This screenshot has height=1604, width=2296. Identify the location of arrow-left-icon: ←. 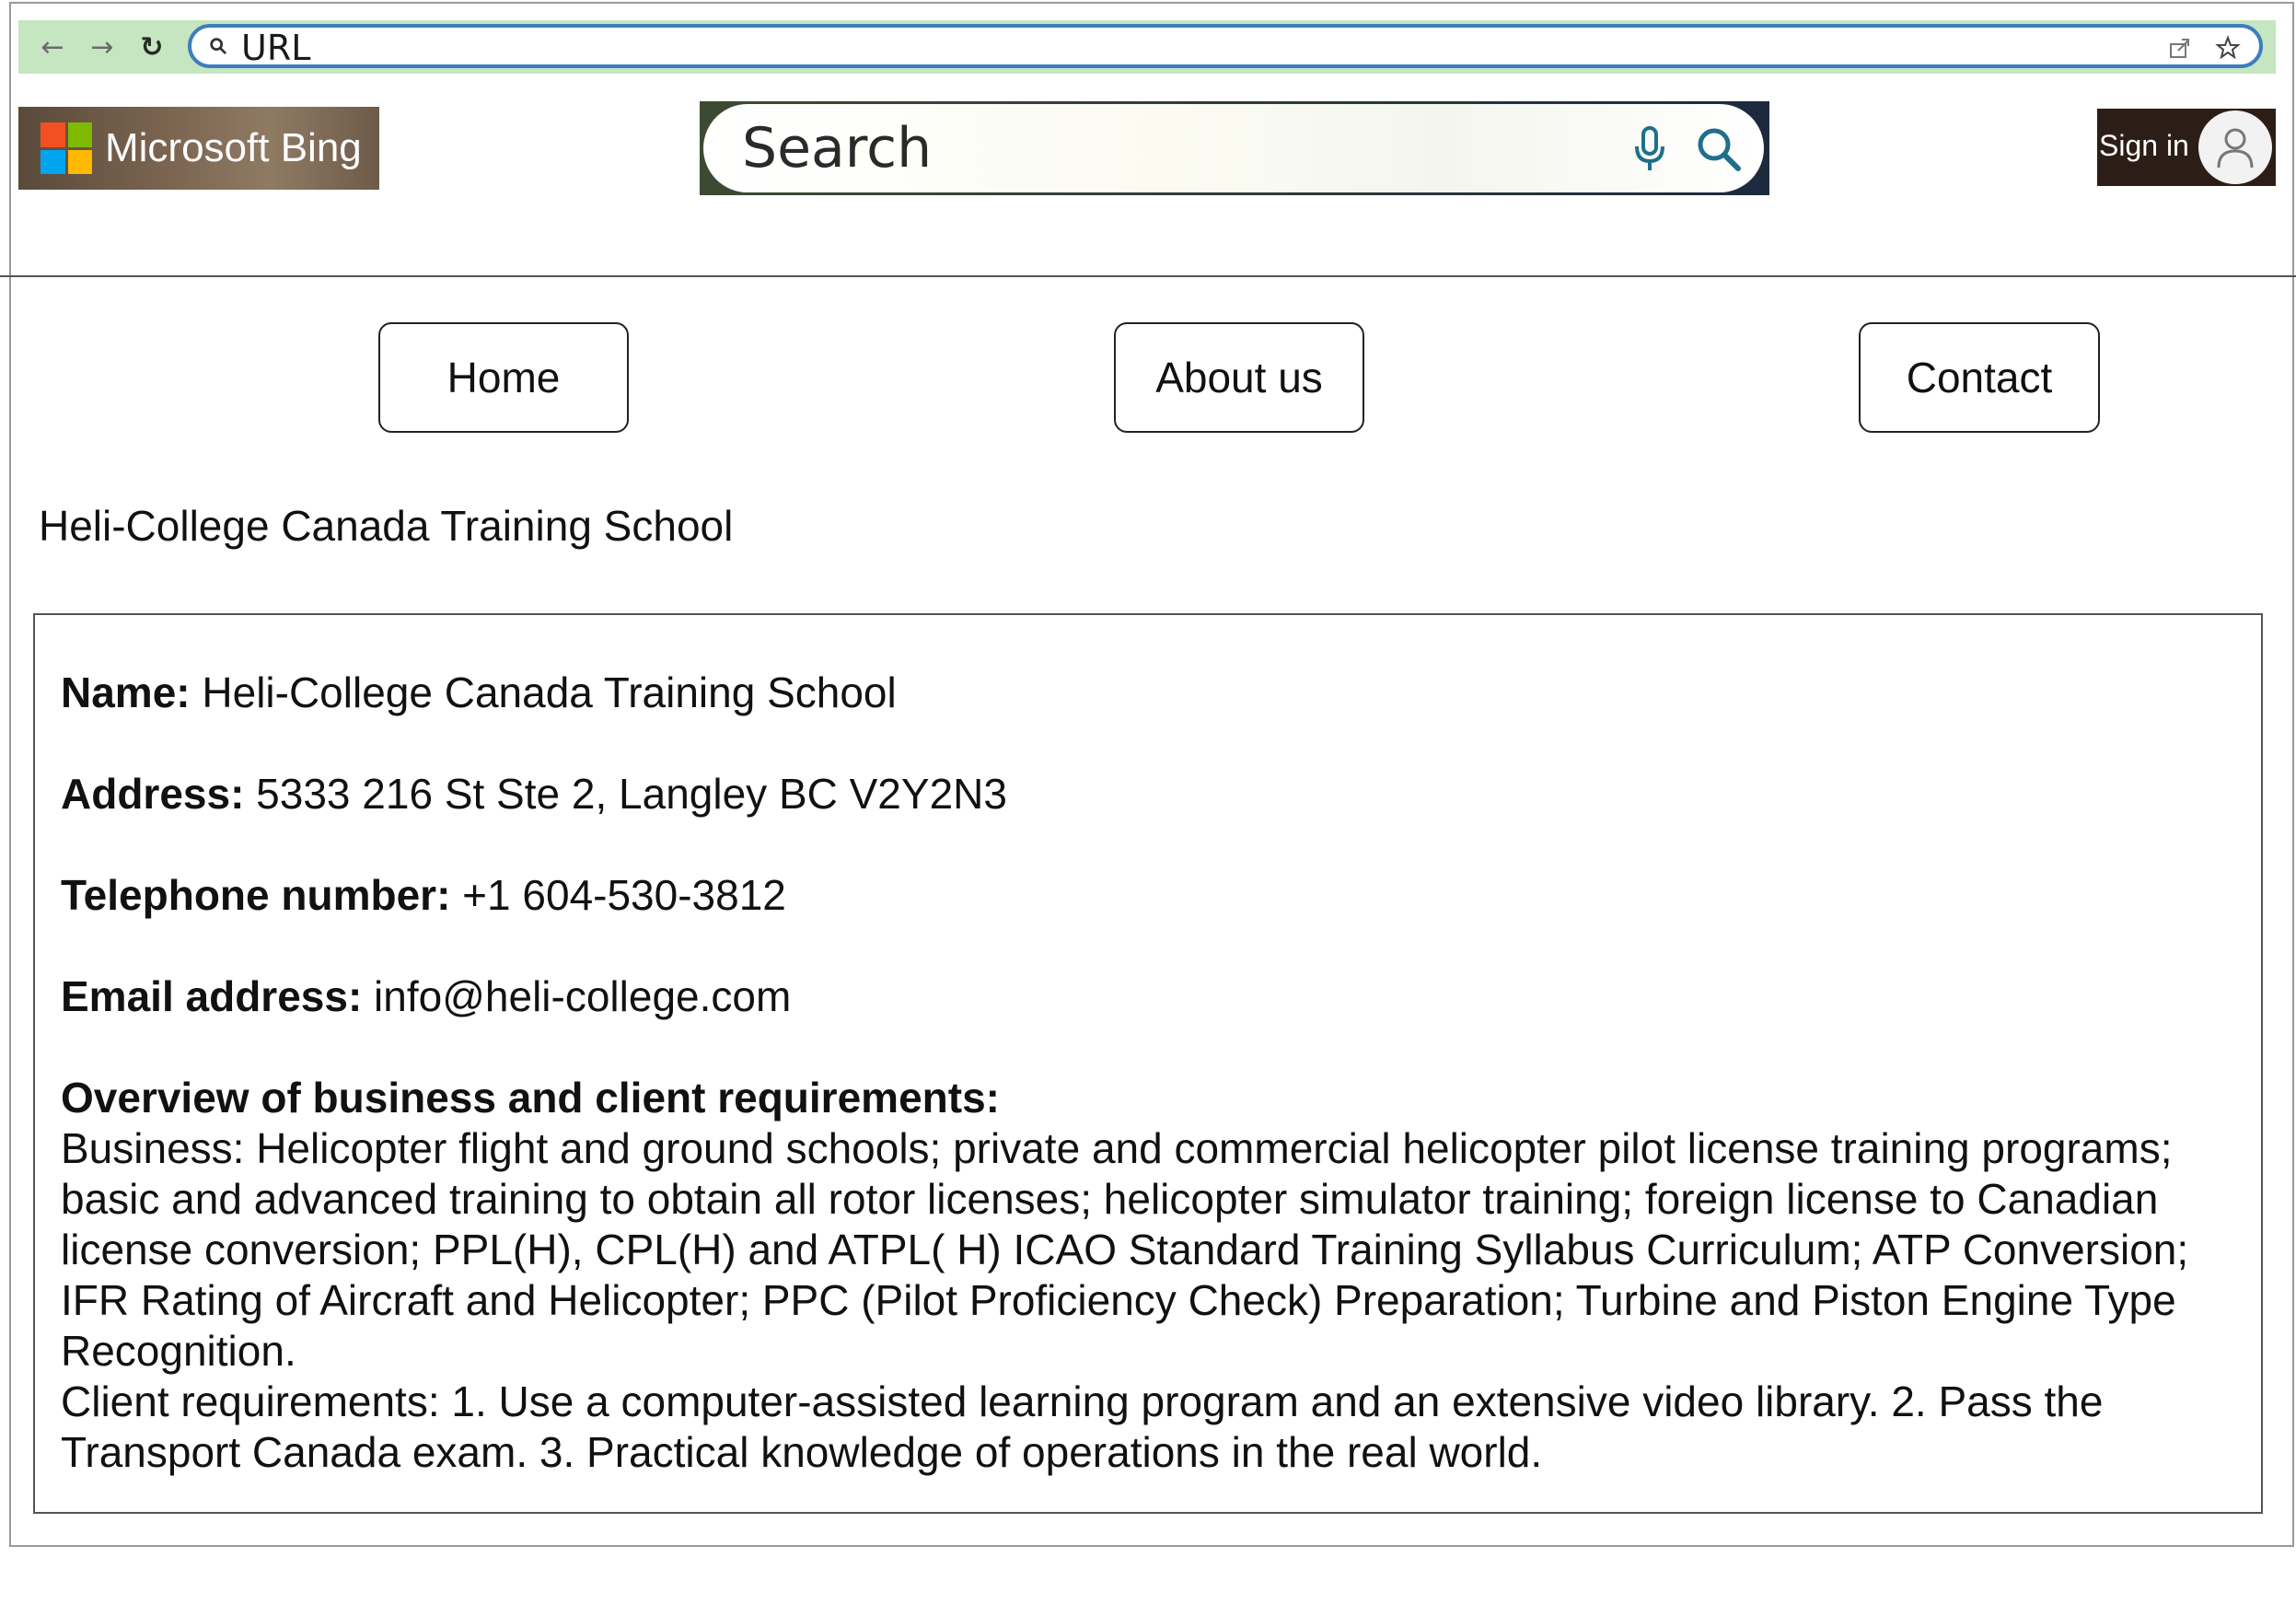
(53, 47).